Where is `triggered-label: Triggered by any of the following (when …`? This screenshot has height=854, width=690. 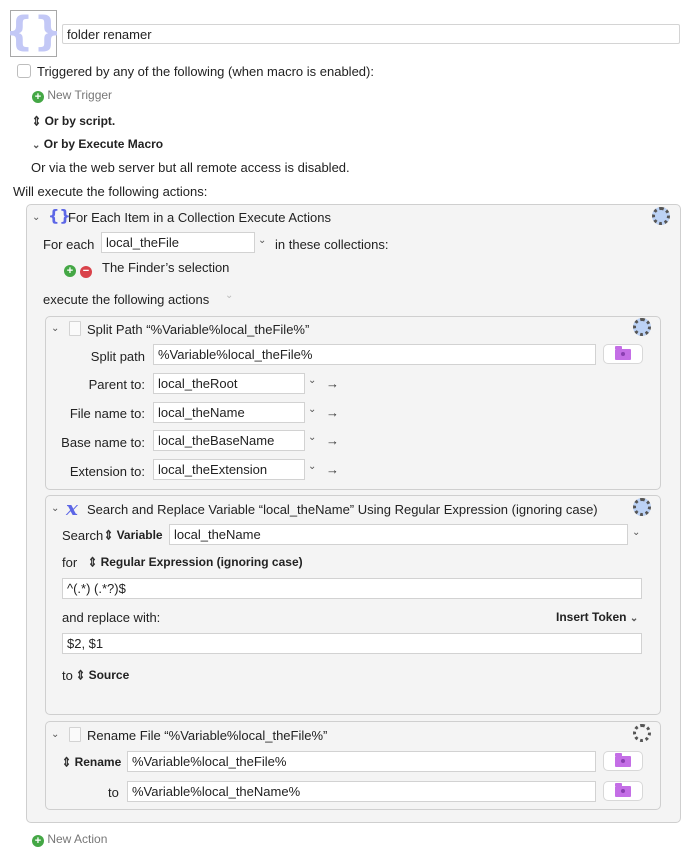 triggered-label: Triggered by any of the following (when … is located at coordinates (205, 71).